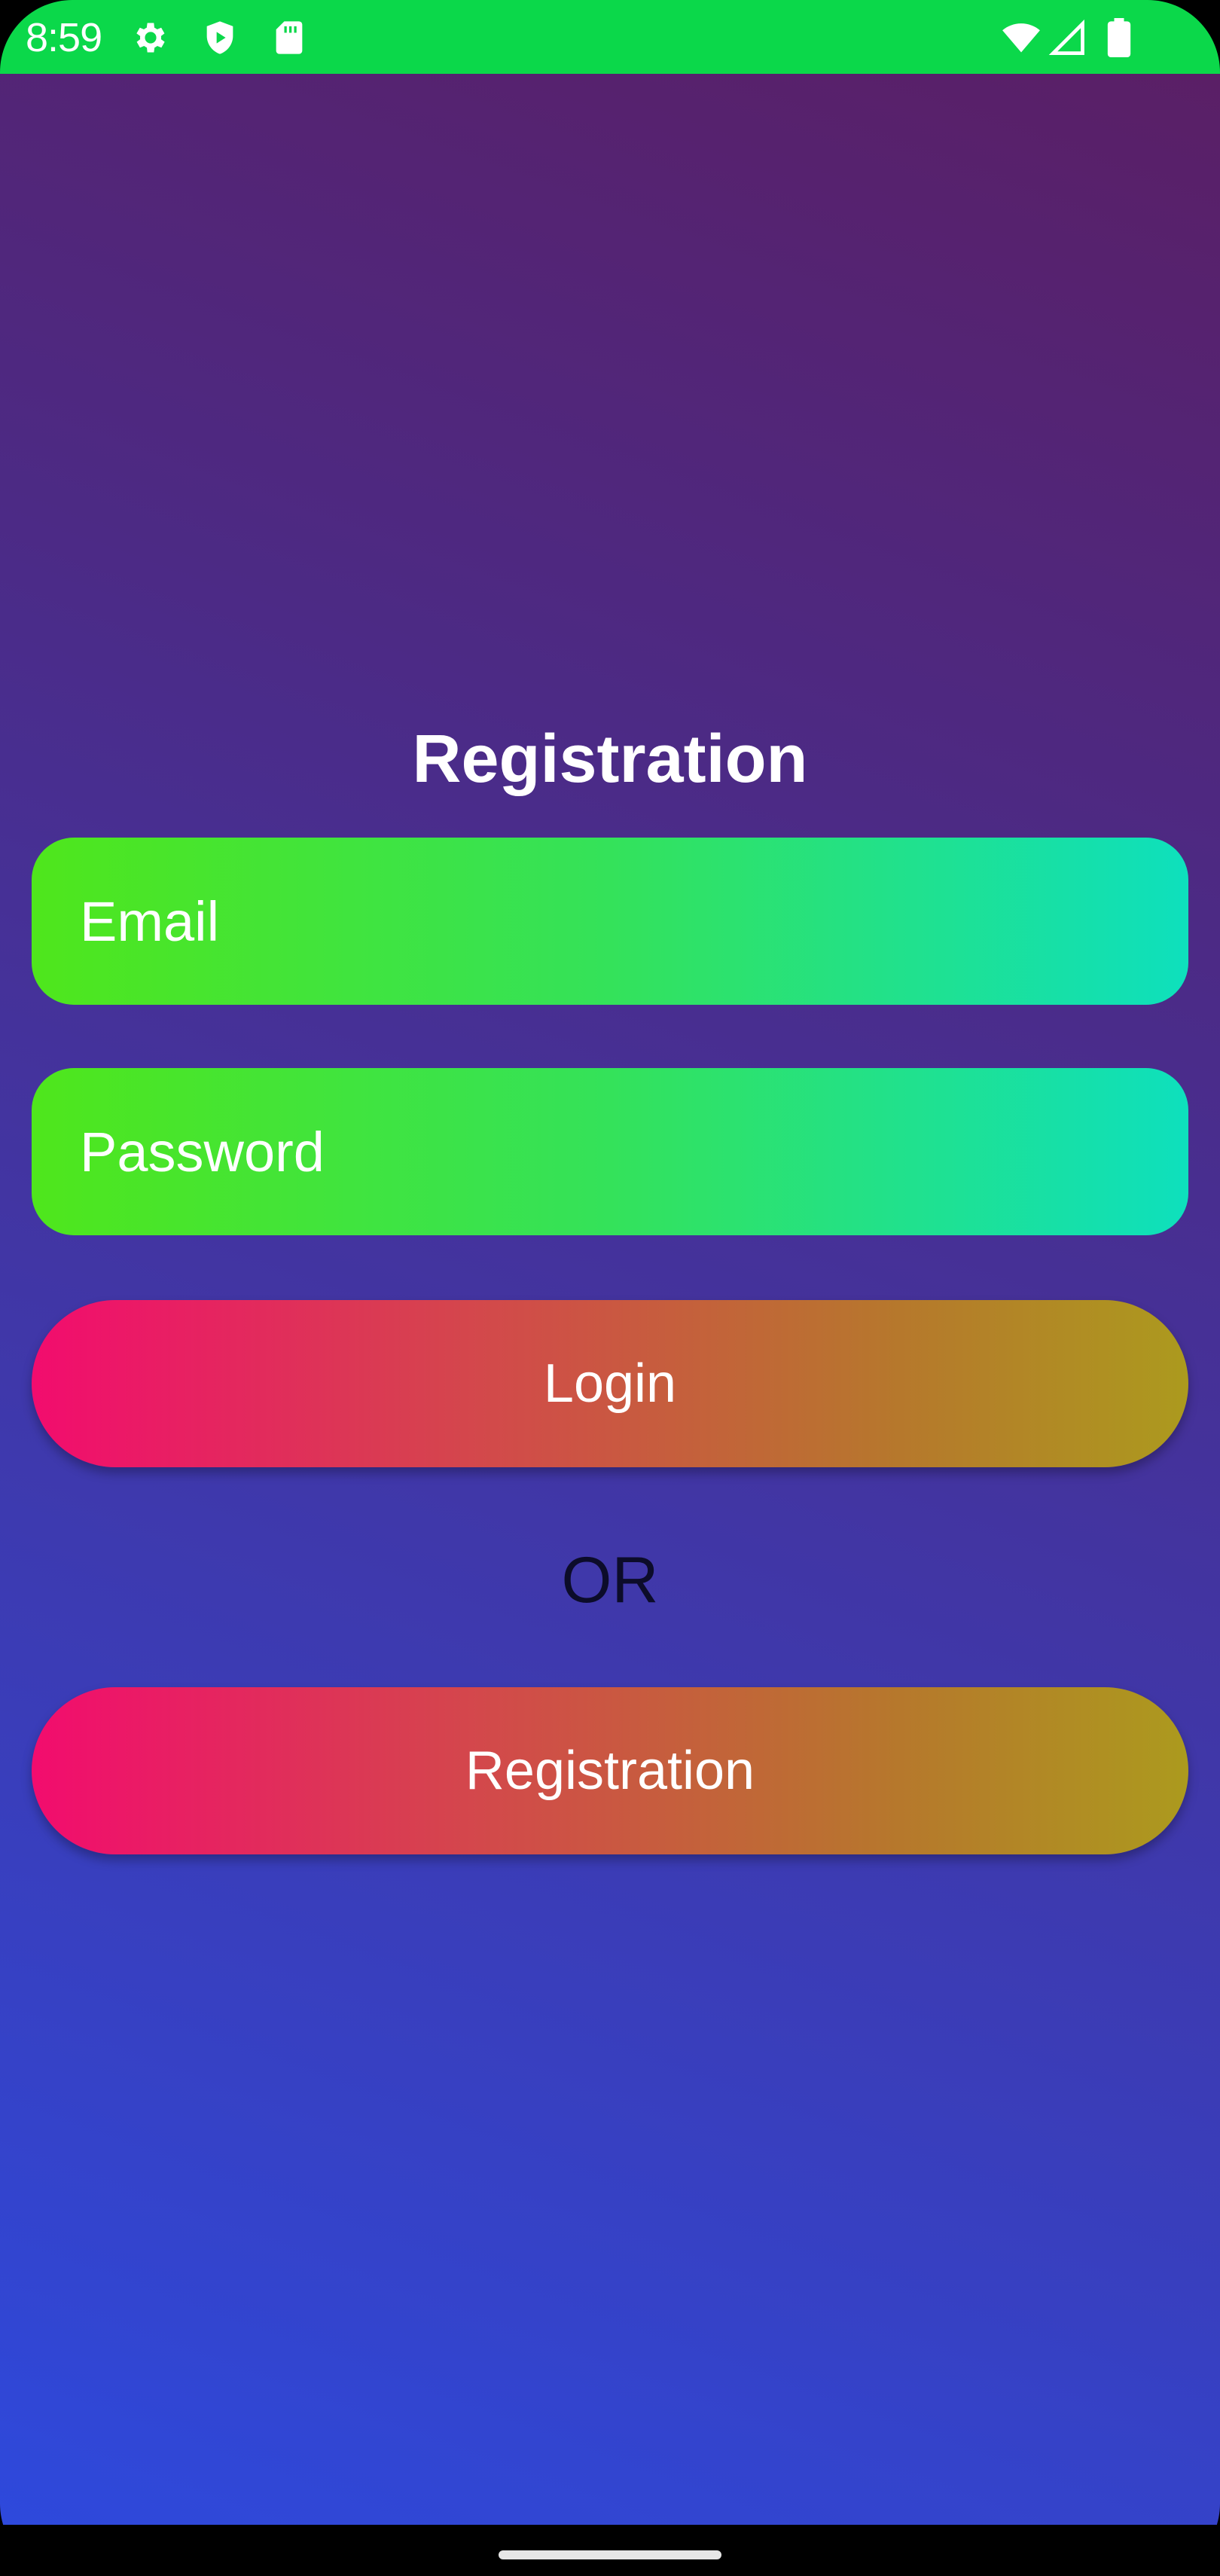  Describe the element at coordinates (289, 37) in the screenshot. I see `sd-card-icon` at that location.